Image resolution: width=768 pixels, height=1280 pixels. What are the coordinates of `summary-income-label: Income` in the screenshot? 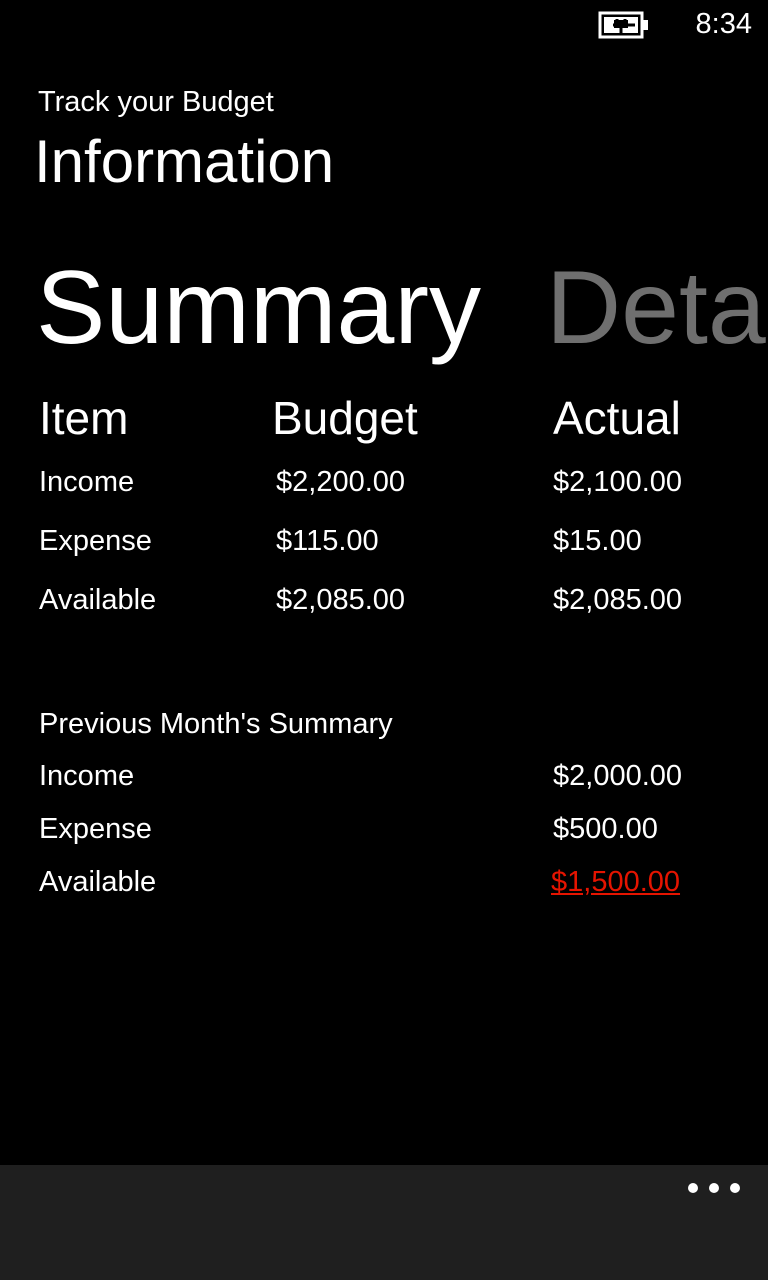 It's located at (87, 482).